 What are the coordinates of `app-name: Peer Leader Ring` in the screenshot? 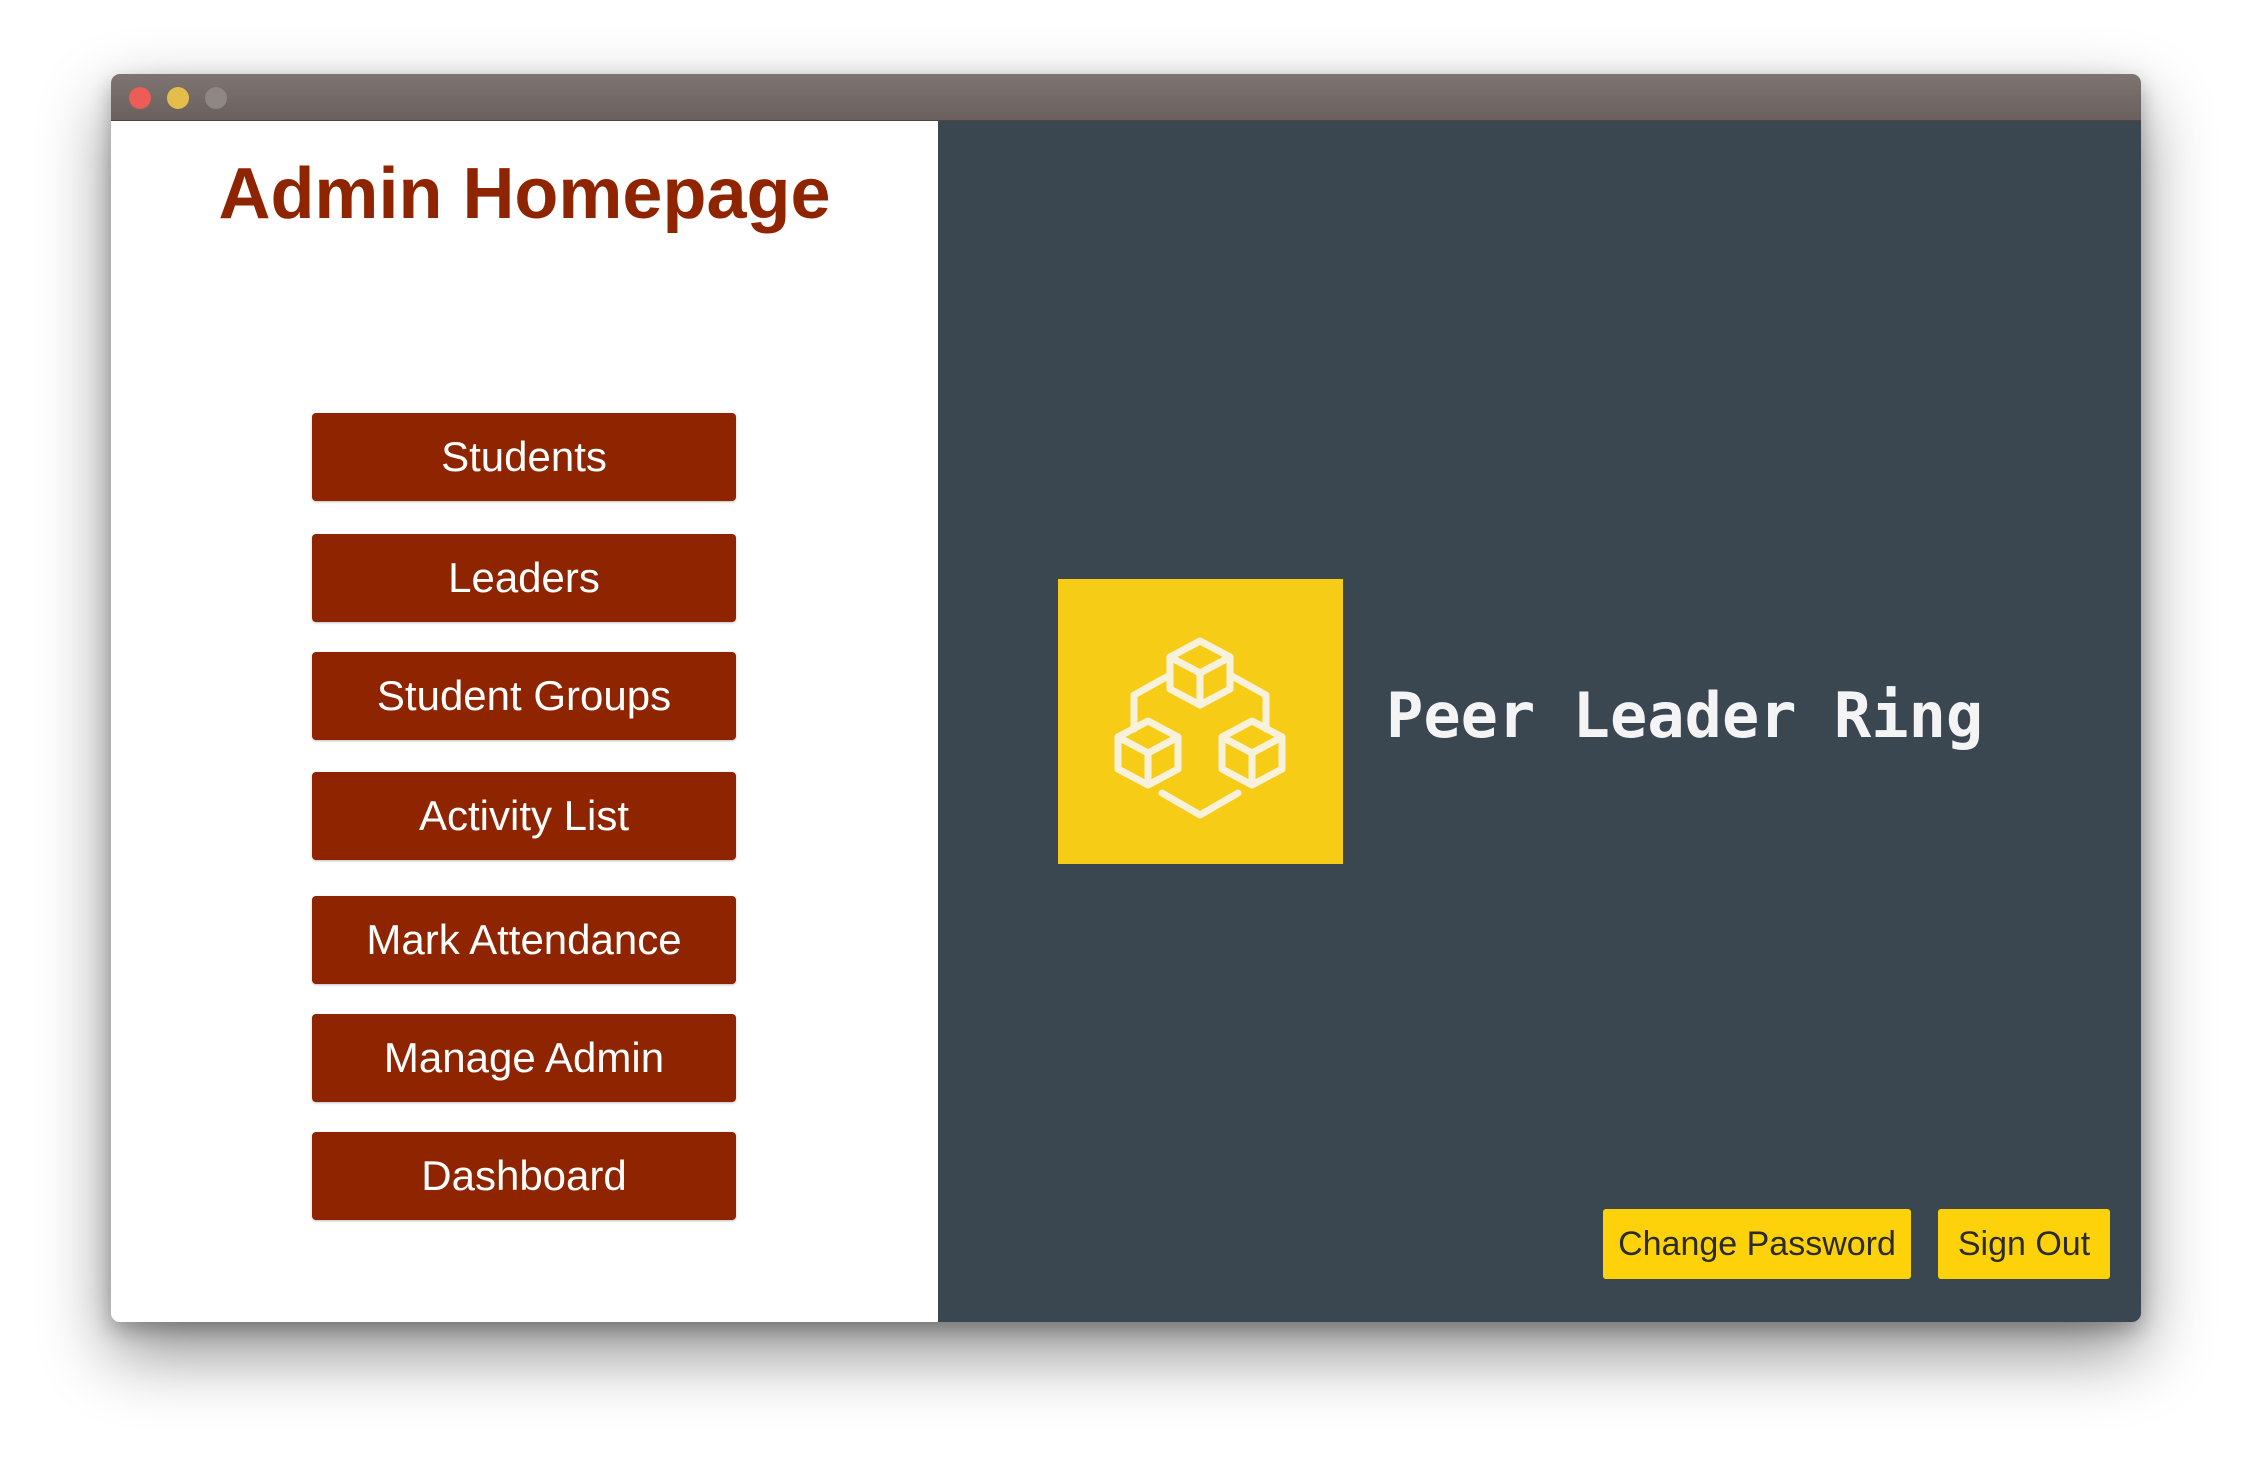 It's located at (1685, 715).